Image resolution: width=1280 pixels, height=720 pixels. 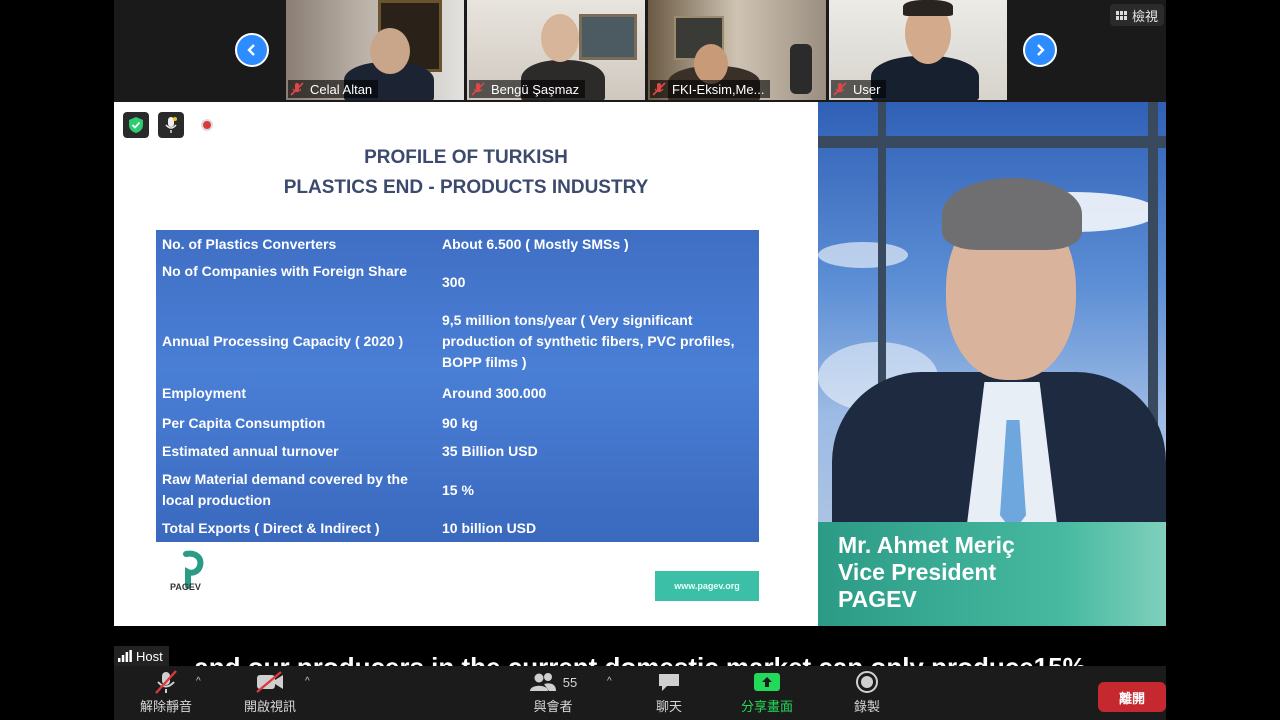 What do you see at coordinates (877, 599) in the screenshot?
I see `speaker-organization: PAGEV` at bounding box center [877, 599].